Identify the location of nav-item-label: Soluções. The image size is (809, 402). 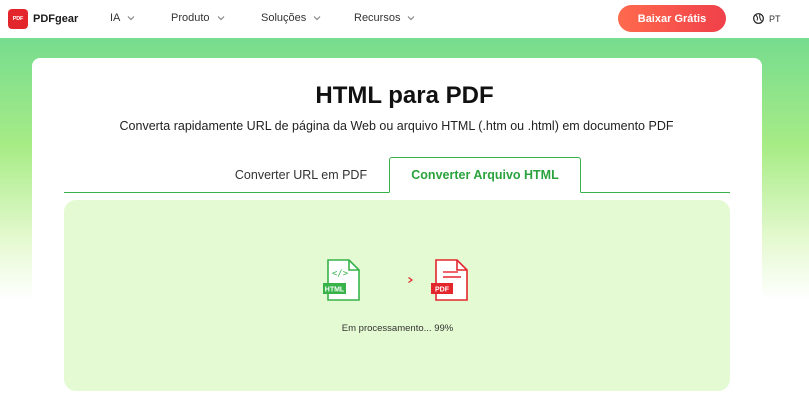
(284, 18).